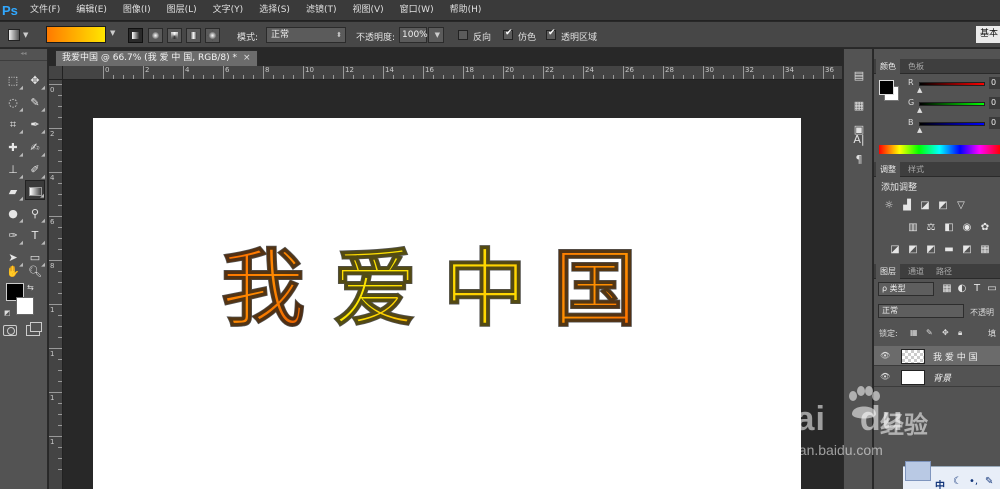  Describe the element at coordinates (918, 471) in the screenshot. I see `avatar` at that location.